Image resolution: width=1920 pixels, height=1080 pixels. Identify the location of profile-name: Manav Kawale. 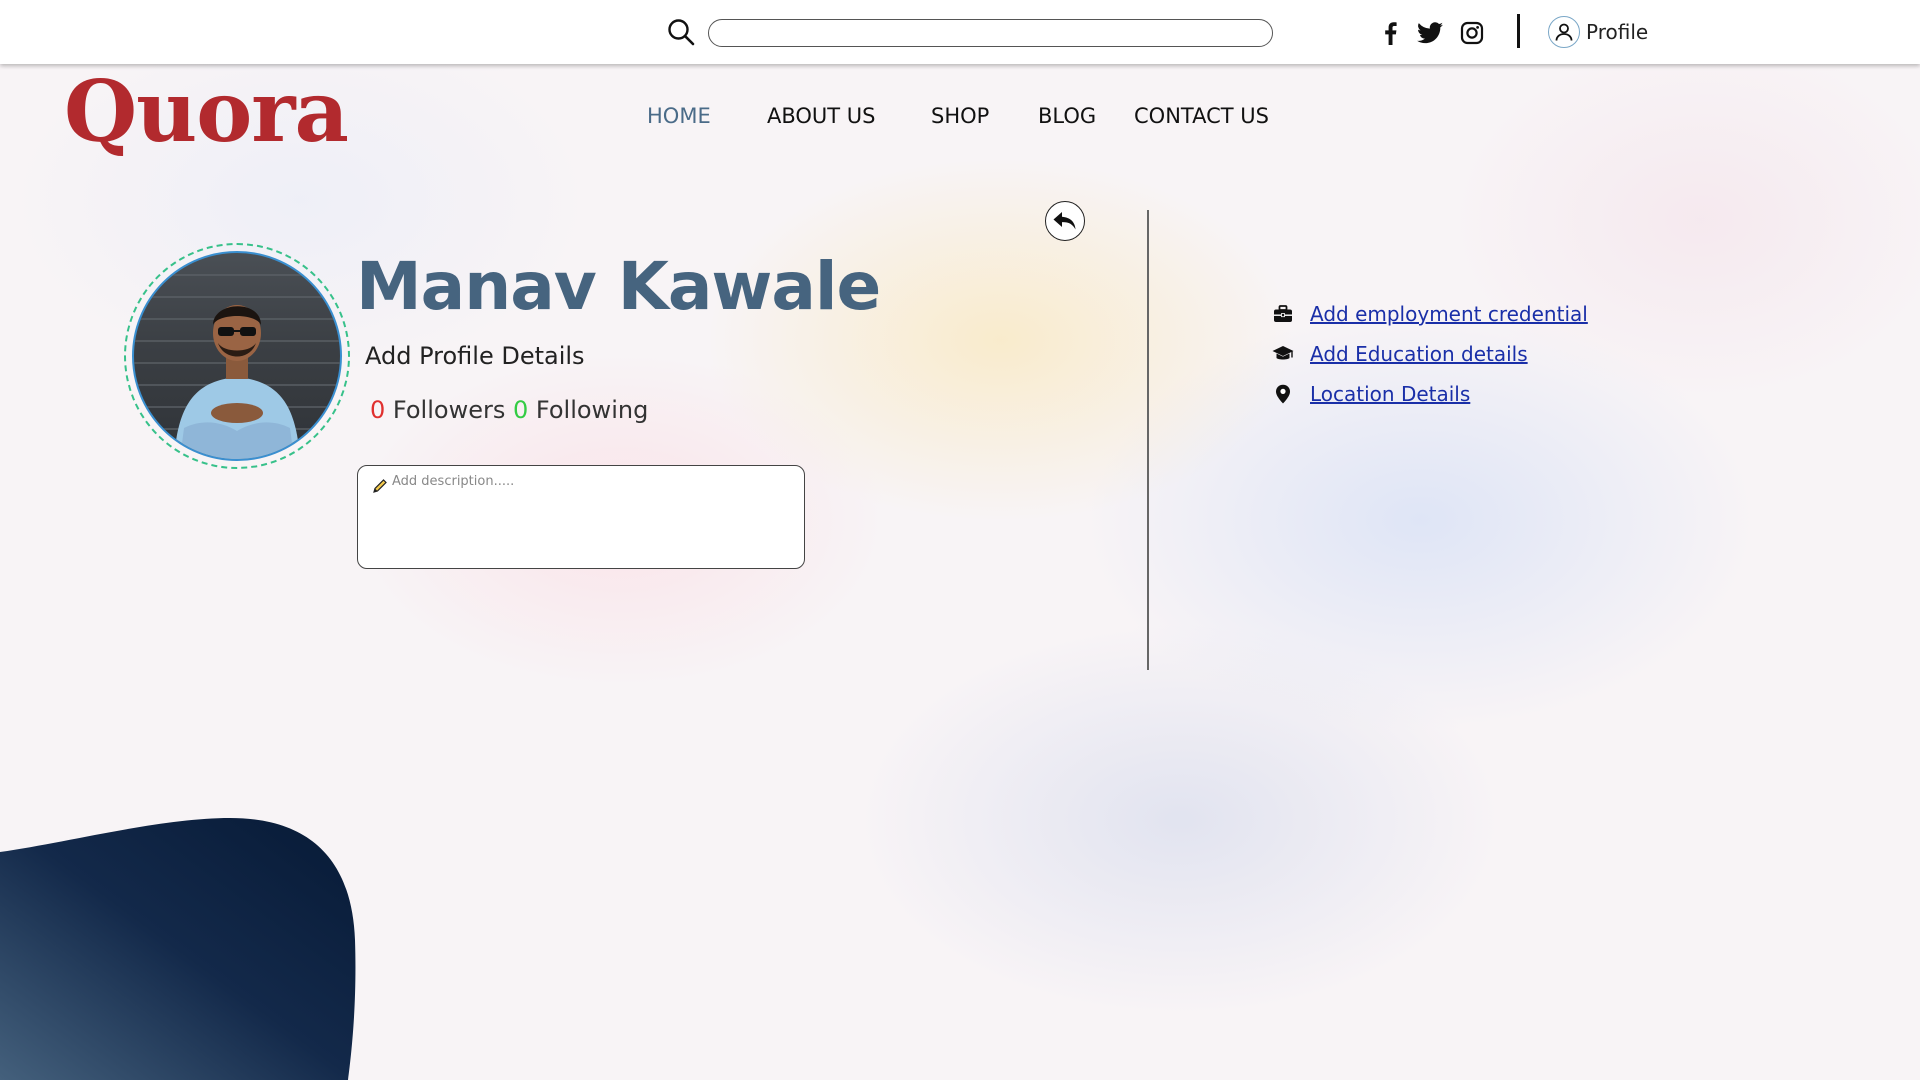
(618, 286).